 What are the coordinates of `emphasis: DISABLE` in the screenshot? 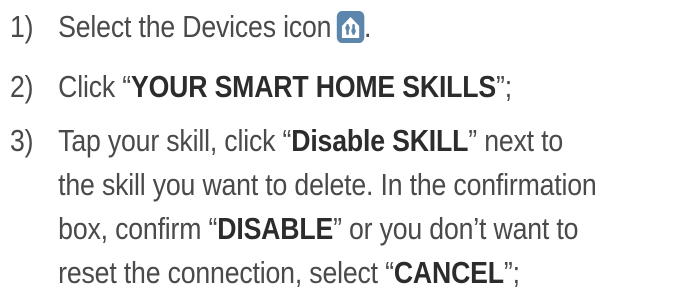 It's located at (275, 228).